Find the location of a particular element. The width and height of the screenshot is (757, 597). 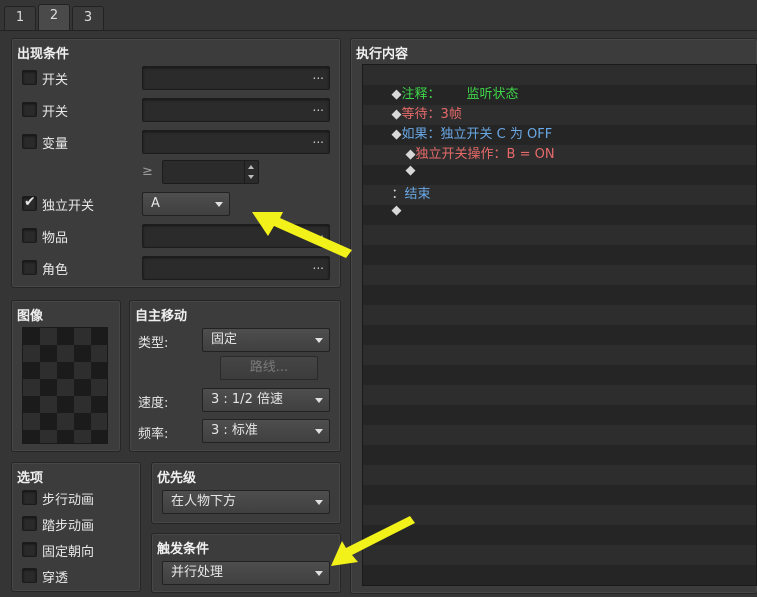

annotation-arrows is located at coordinates (333, 389).